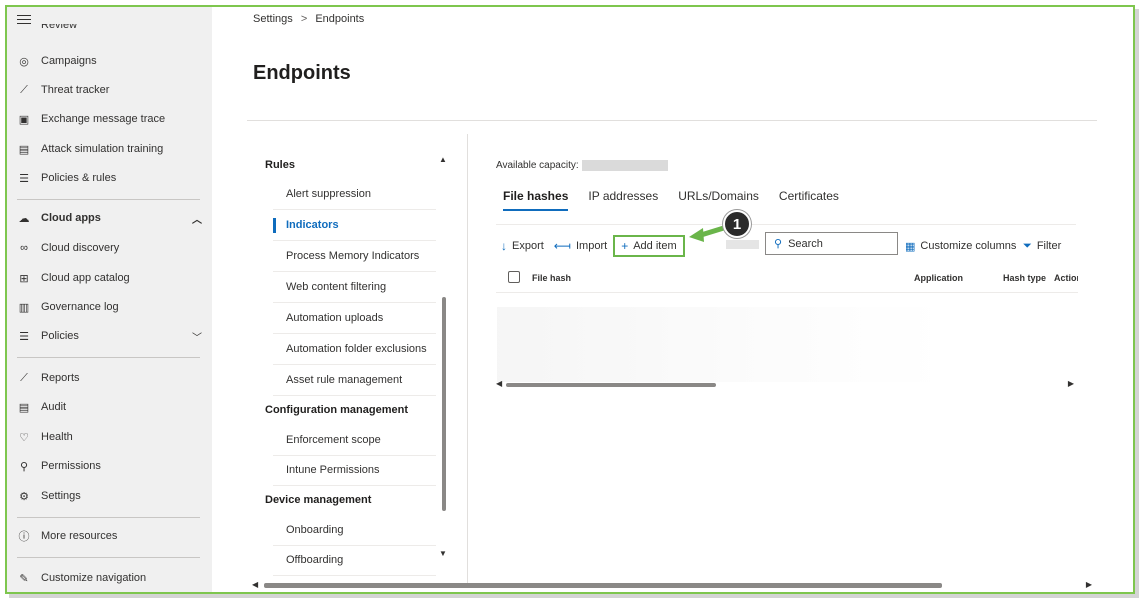 This screenshot has width=1146, height=606. What do you see at coordinates (337, 410) in the screenshot?
I see `group-configuration-management: Configuration management` at bounding box center [337, 410].